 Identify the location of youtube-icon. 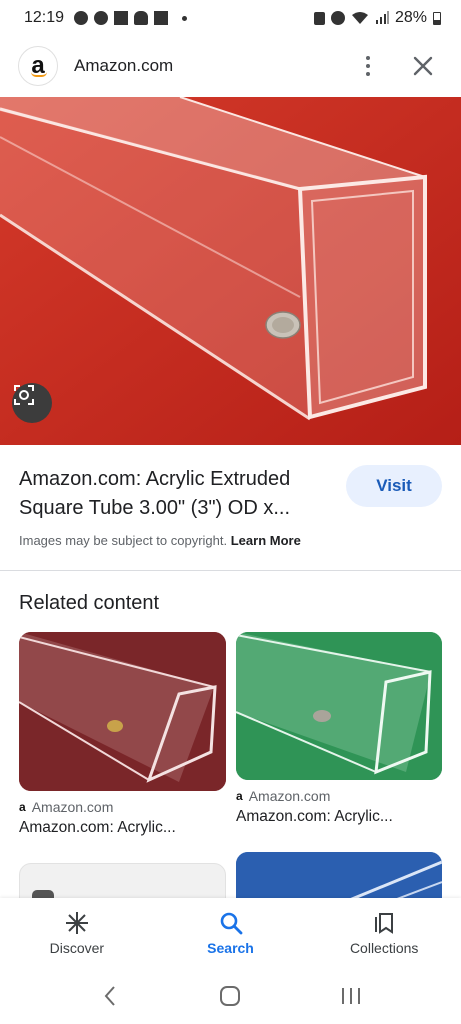
(101, 18).